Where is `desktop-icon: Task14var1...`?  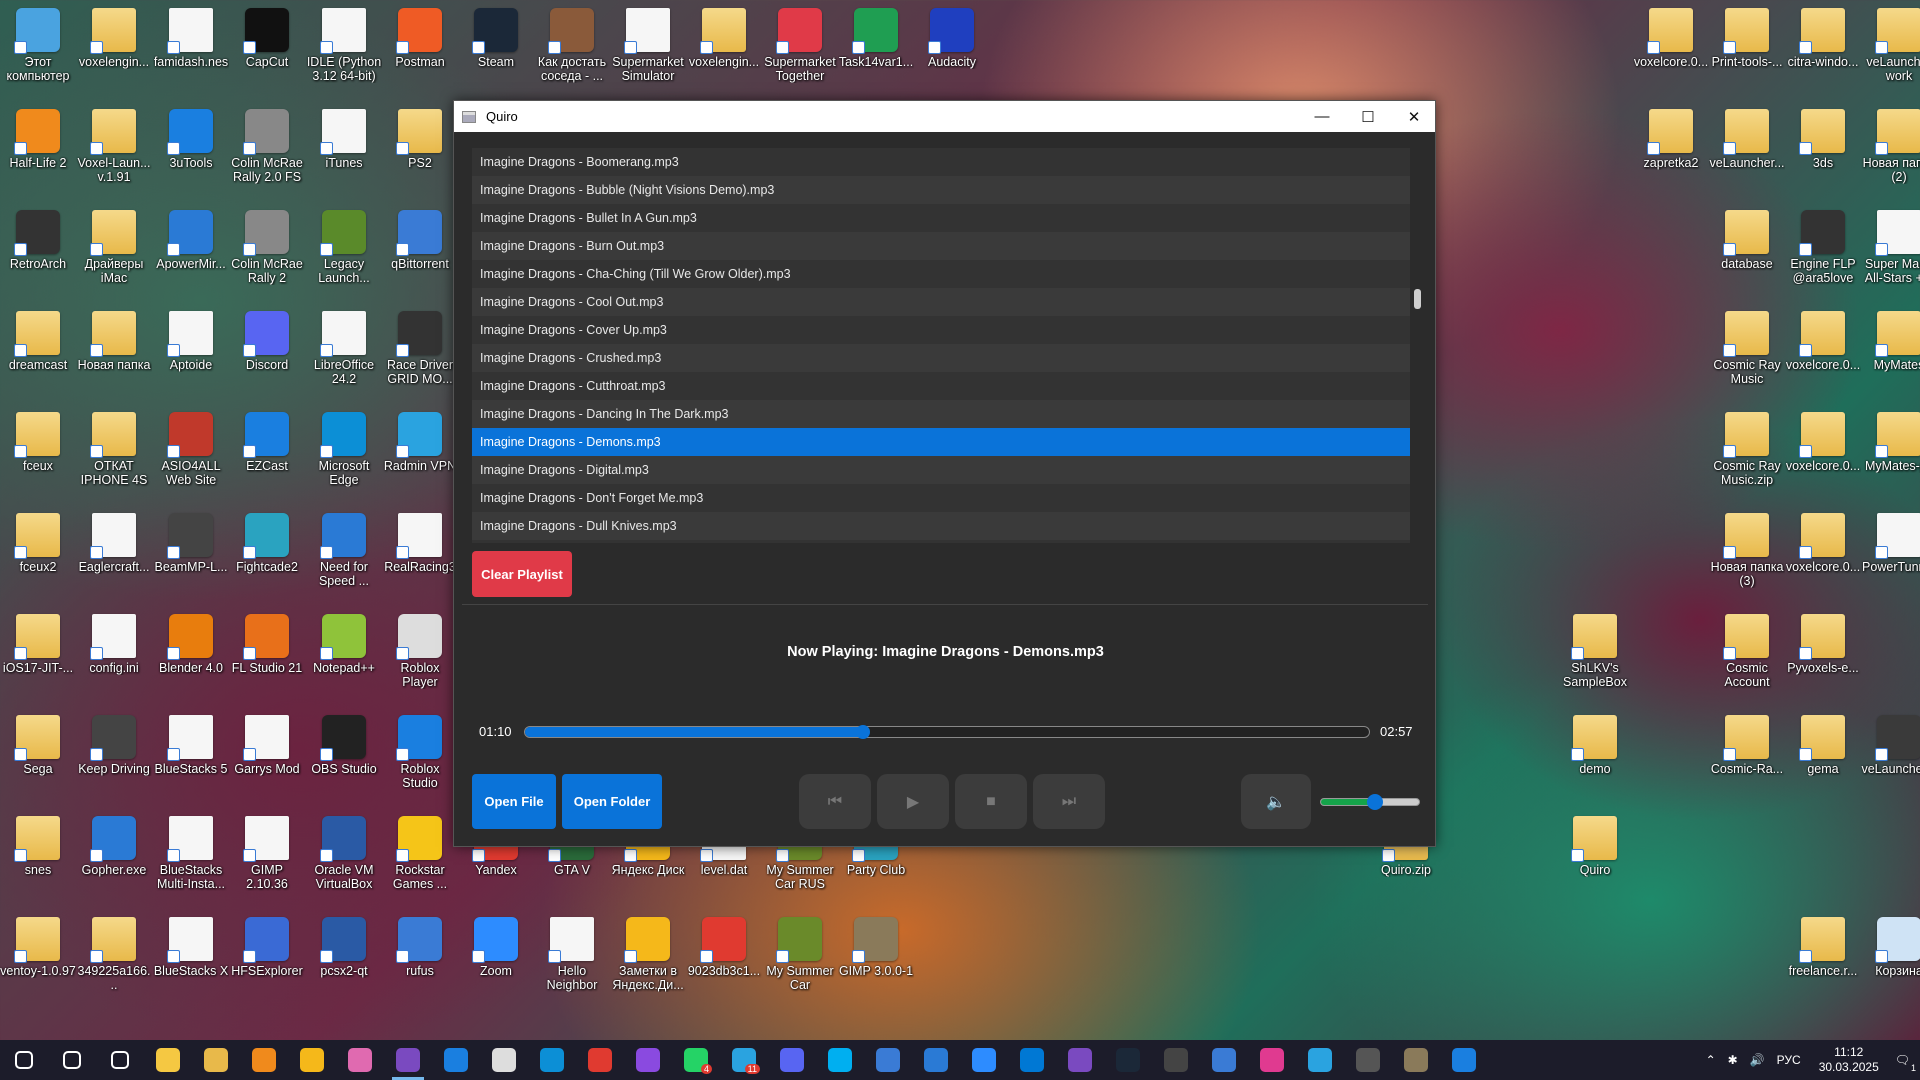
desktop-icon: Task14var1... is located at coordinates (876, 38).